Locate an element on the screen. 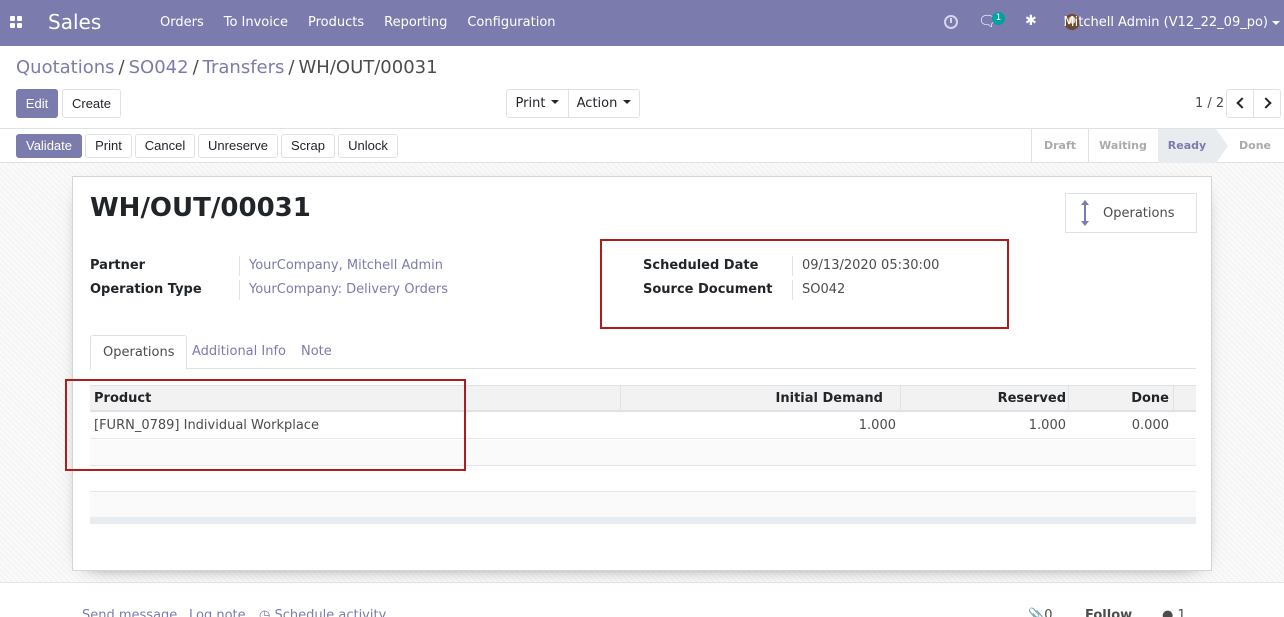 This screenshot has width=1284, height=617. operation-type-value: YourCompany: Delivery Orders is located at coordinates (348, 289).